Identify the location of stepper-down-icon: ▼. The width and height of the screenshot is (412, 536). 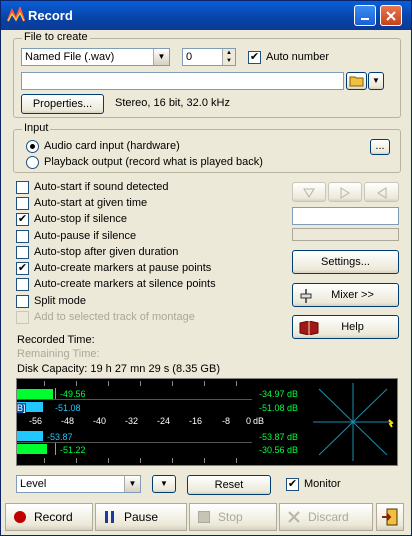
(228, 61).